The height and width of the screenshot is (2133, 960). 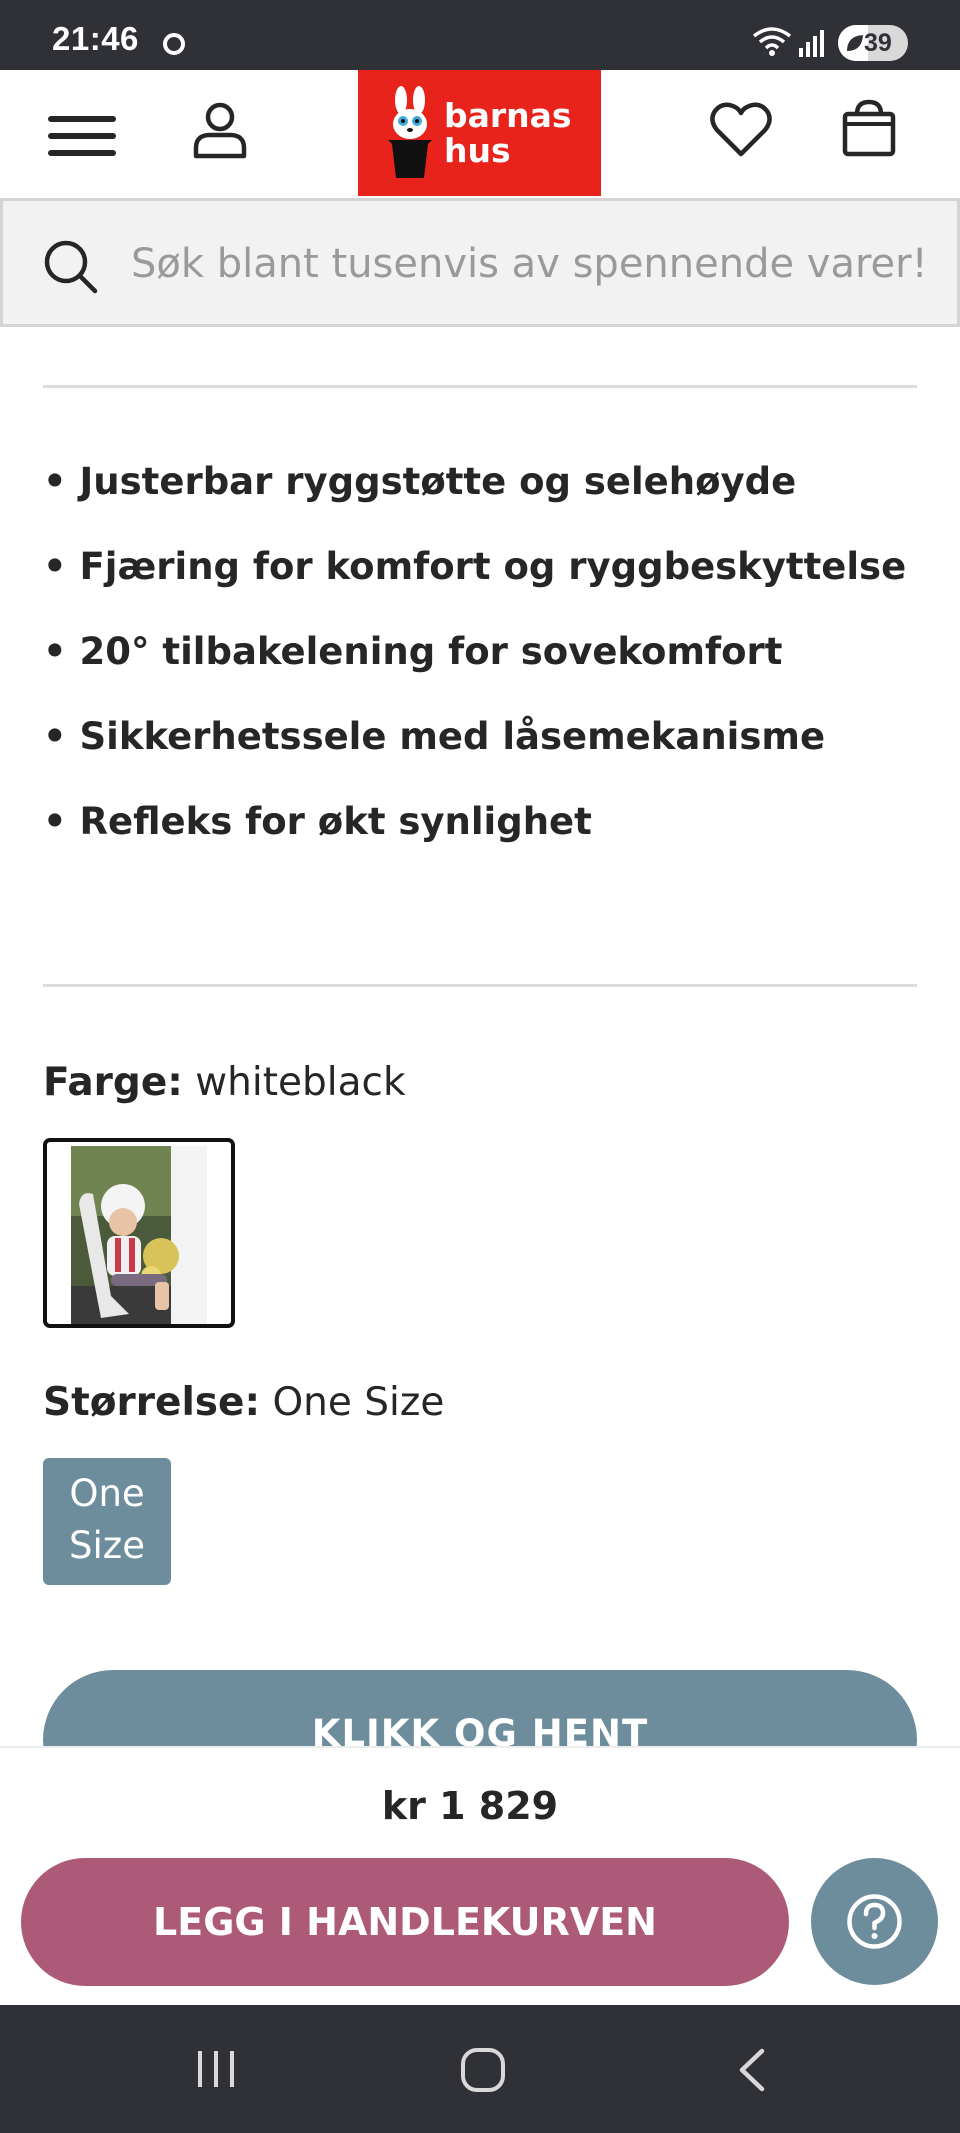 What do you see at coordinates (508, 133) in the screenshot?
I see `logo-text: barnas hus` at bounding box center [508, 133].